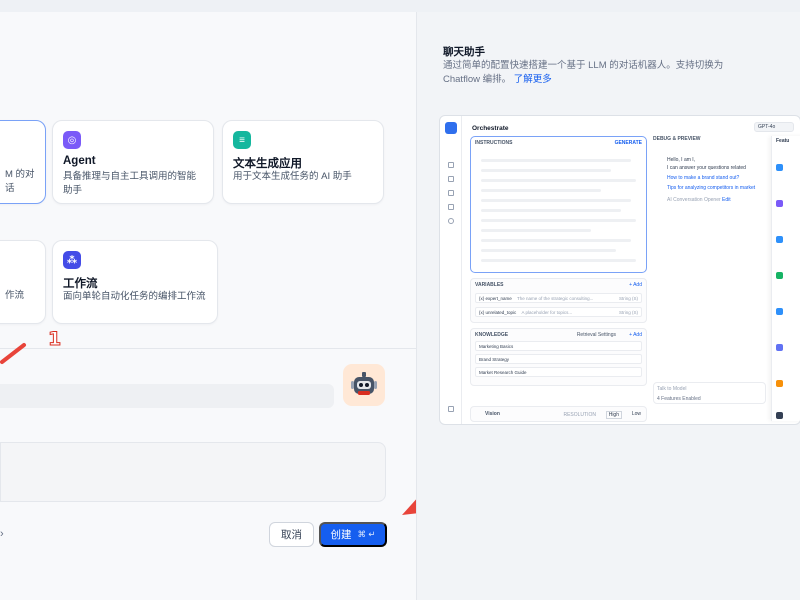 The height and width of the screenshot is (600, 800). What do you see at coordinates (451, 270) in the screenshot?
I see `preview-sidebar` at bounding box center [451, 270].